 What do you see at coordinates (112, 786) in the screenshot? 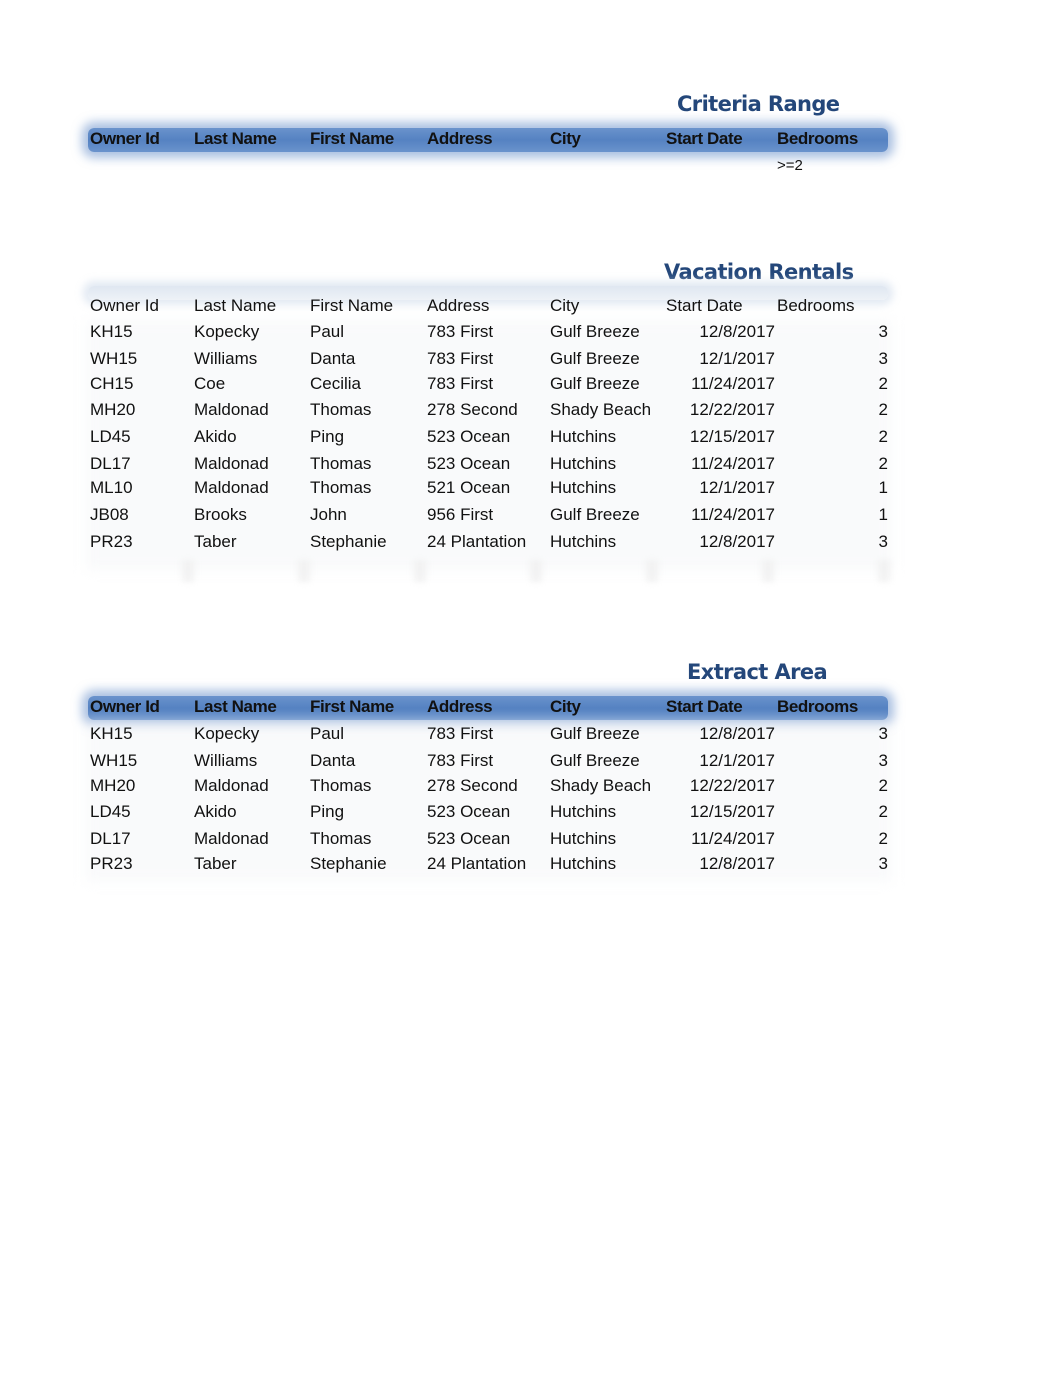
I see `extract-cell-owner-id: MH20` at bounding box center [112, 786].